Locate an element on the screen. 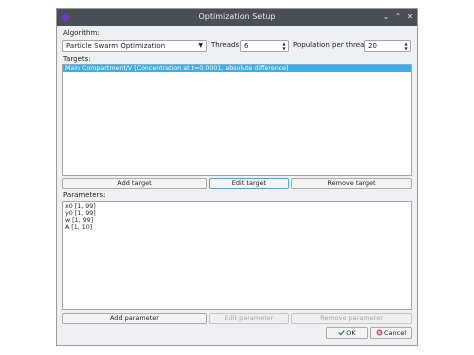 This screenshot has width=474, height=355. parameter-item: A [1, 10] is located at coordinates (237, 227).